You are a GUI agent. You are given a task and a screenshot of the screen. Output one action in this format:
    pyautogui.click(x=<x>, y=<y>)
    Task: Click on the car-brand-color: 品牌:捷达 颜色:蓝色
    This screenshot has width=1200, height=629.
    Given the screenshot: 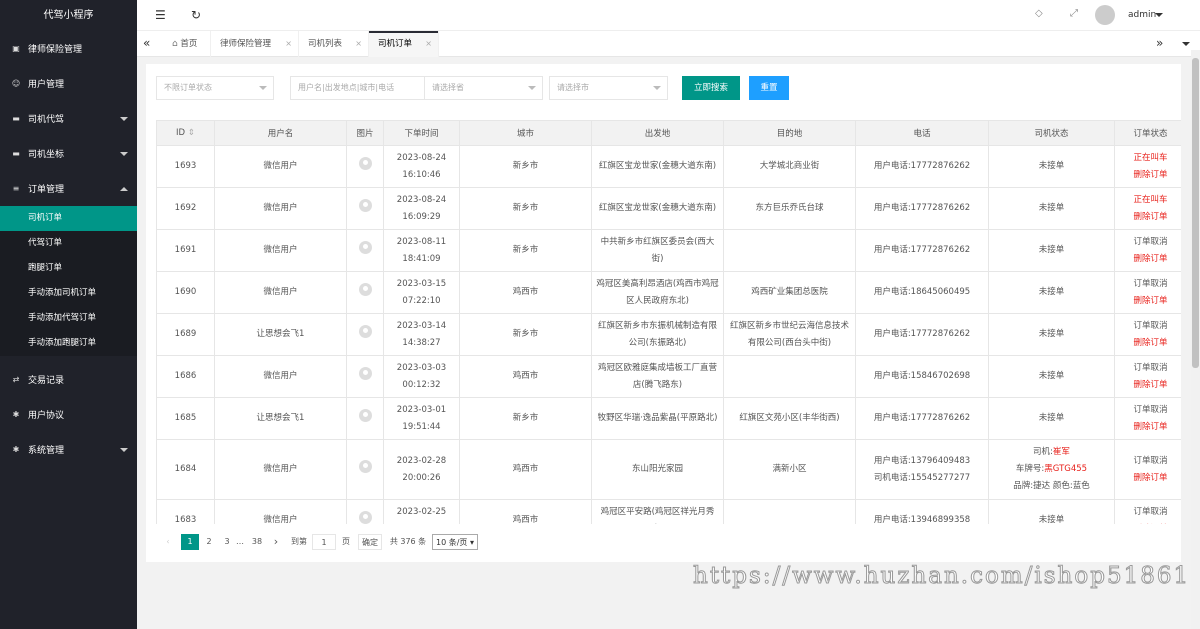 What is the action you would take?
    pyautogui.click(x=1051, y=486)
    